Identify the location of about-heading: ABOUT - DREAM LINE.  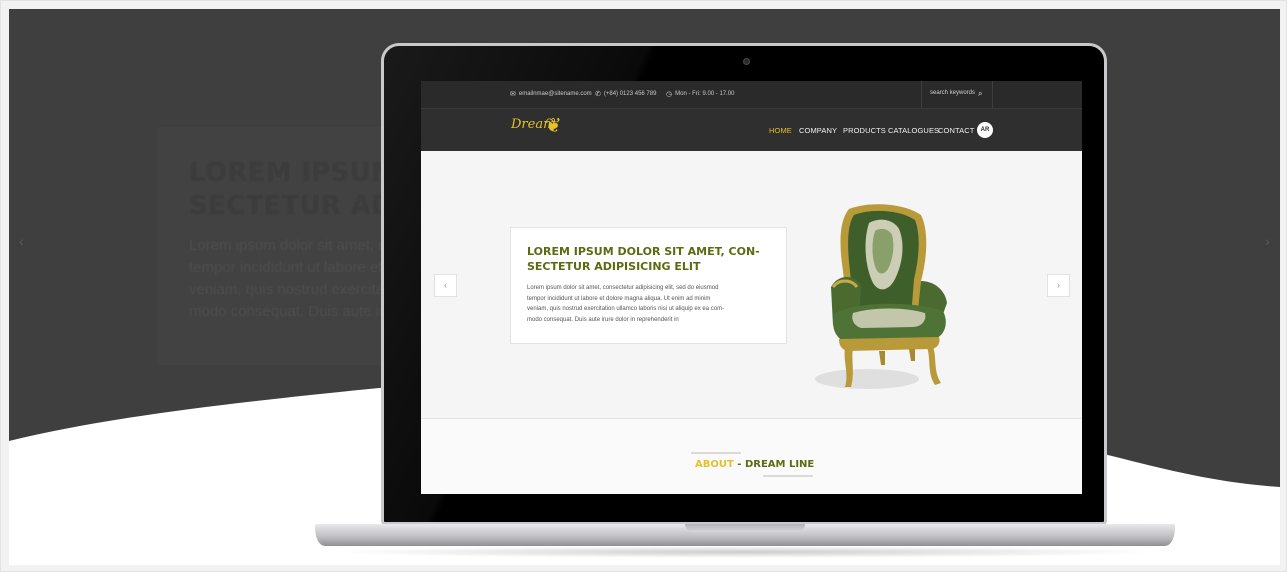
(754, 464).